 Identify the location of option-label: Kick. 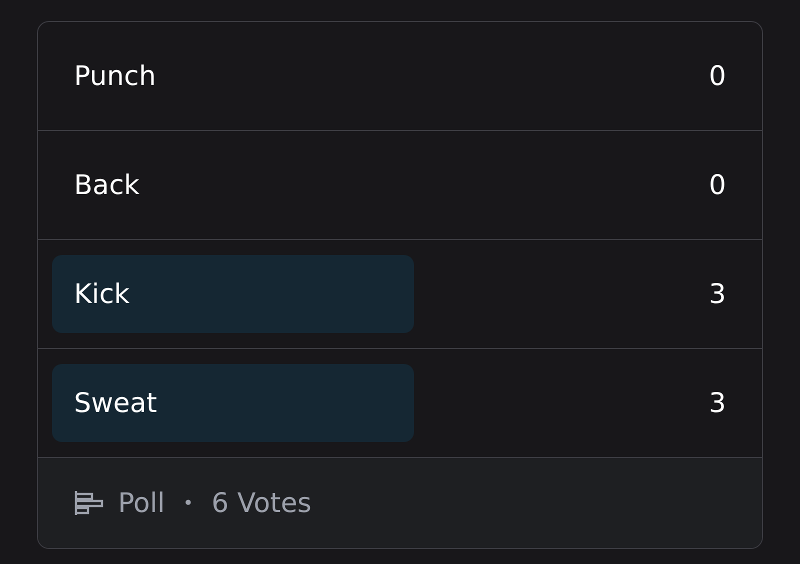
(102, 294).